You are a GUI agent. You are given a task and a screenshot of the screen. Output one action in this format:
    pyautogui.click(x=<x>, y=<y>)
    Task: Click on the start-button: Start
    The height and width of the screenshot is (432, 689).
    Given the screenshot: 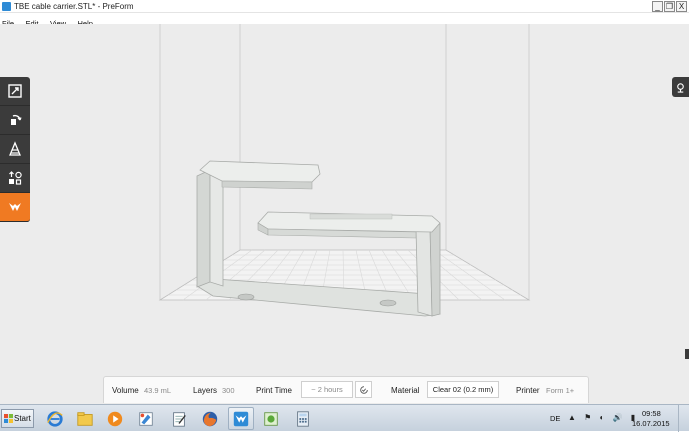 What is the action you would take?
    pyautogui.click(x=17, y=418)
    